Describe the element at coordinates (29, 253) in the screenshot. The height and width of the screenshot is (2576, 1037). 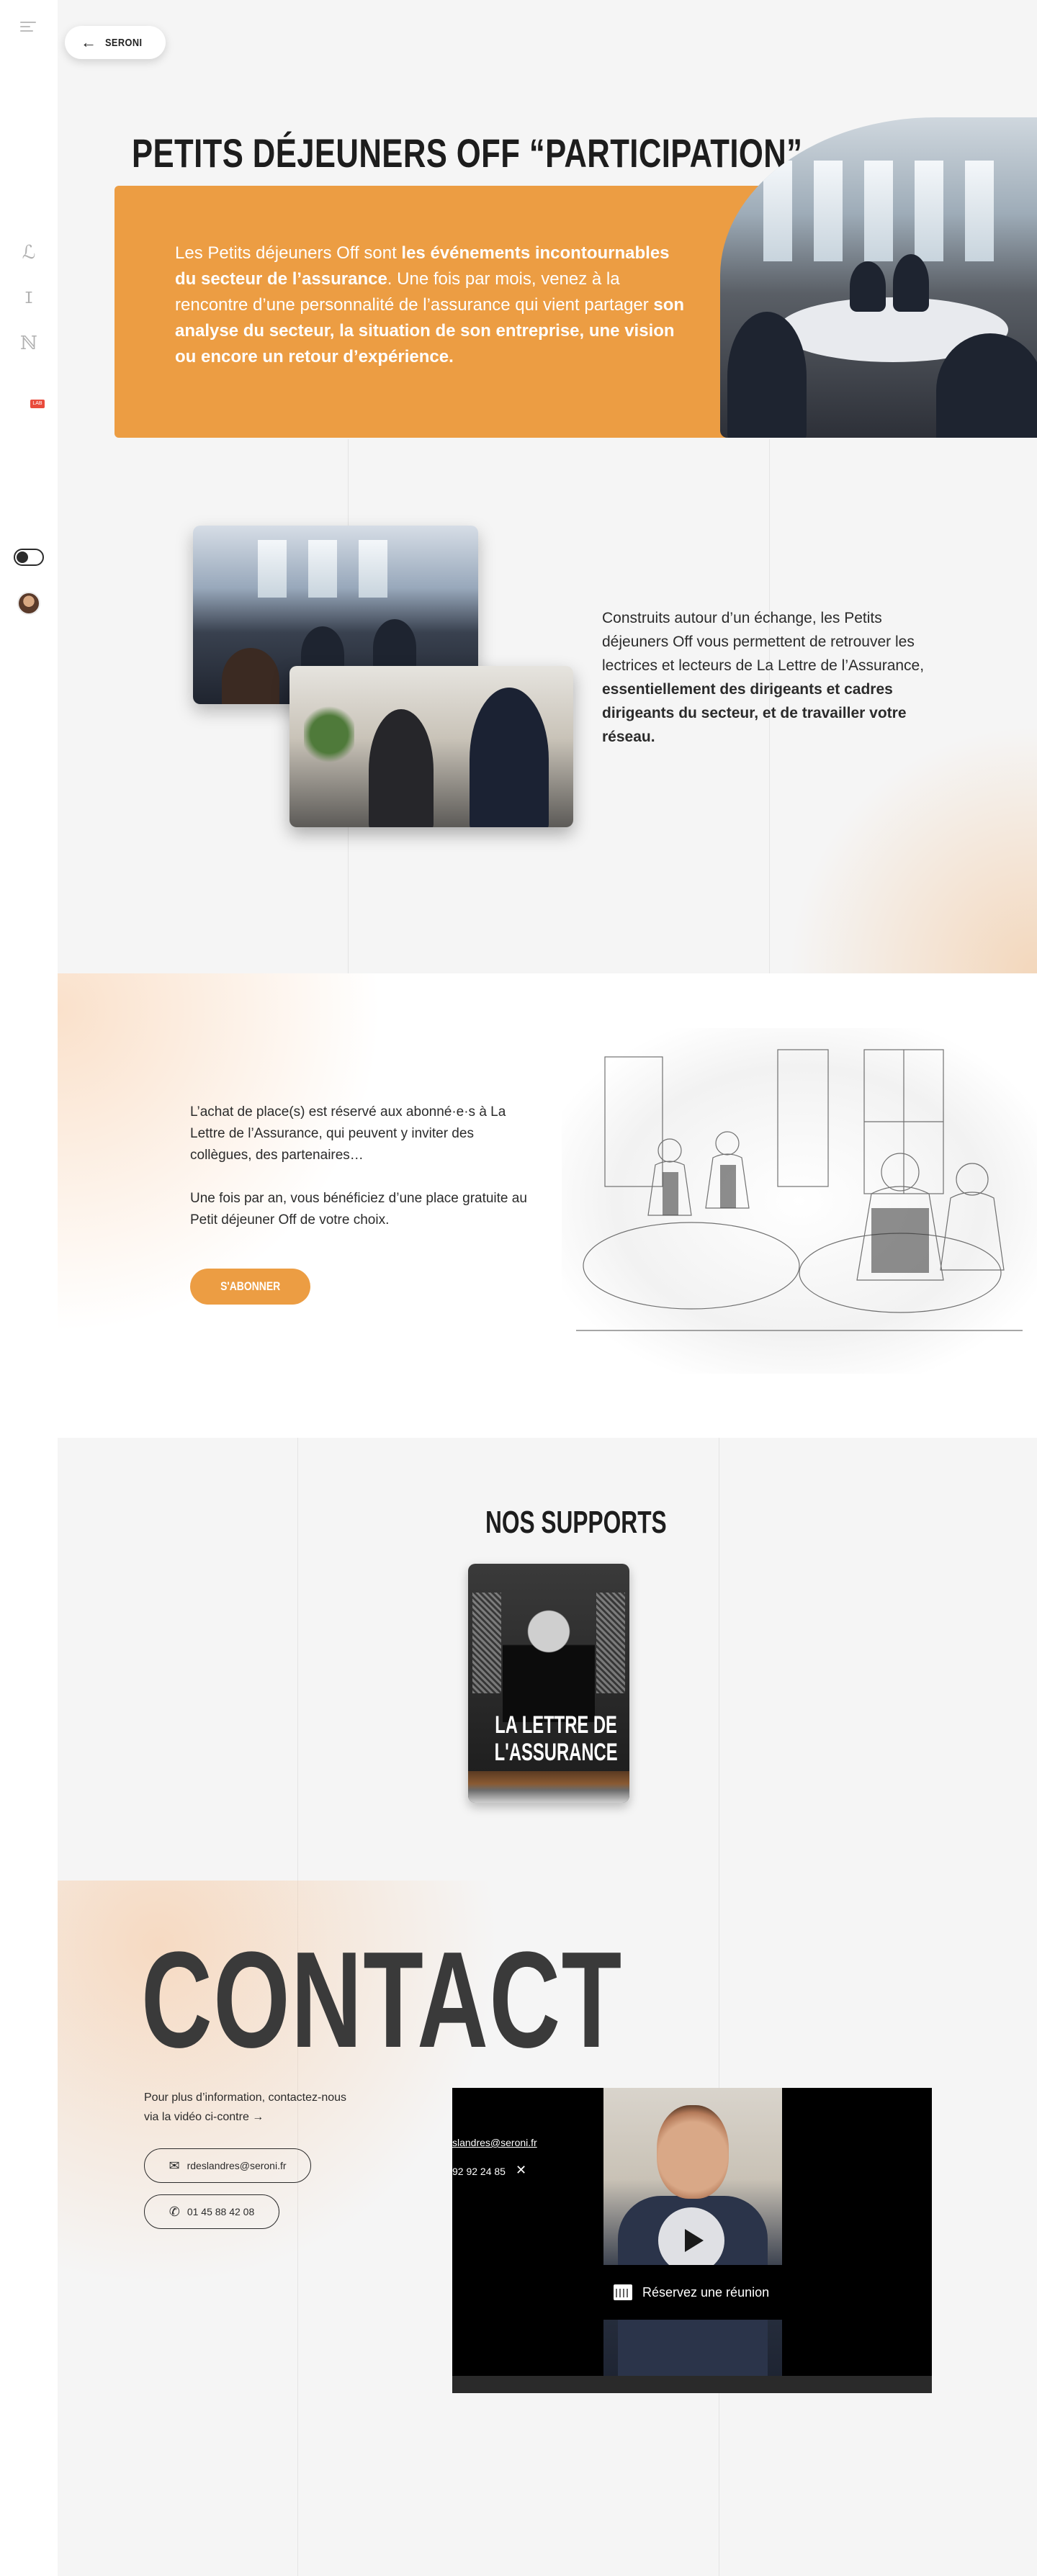
I see `brand-logo-icon: ℒ` at that location.